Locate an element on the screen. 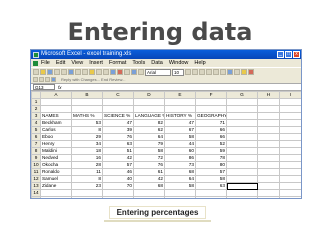  row-header: 6 is located at coordinates (36, 137).